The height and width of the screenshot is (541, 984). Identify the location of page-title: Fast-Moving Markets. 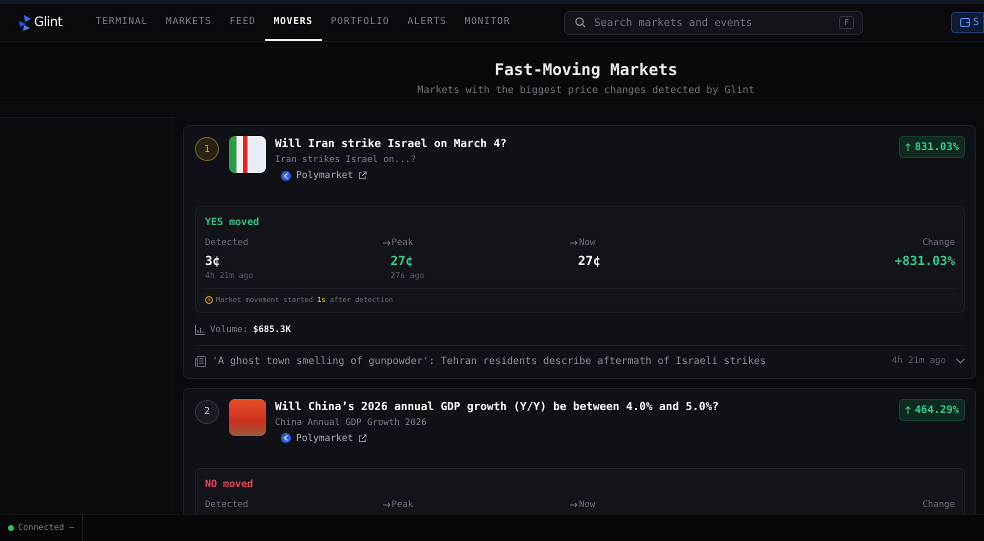
(586, 69).